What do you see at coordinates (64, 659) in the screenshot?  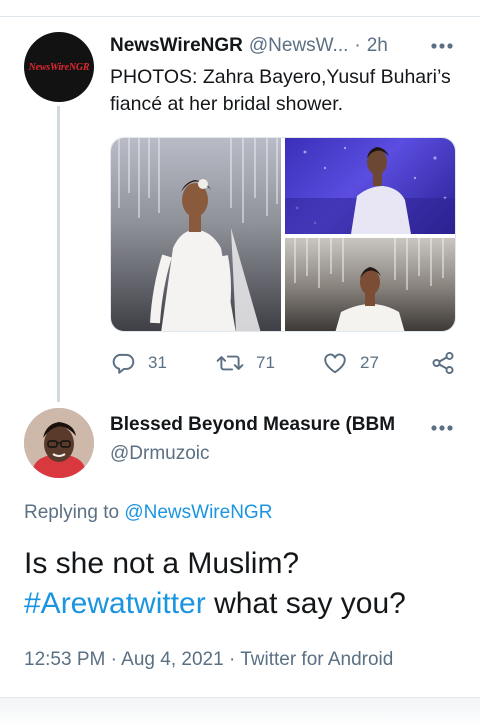 I see `tweet-time: 12:53 PM` at bounding box center [64, 659].